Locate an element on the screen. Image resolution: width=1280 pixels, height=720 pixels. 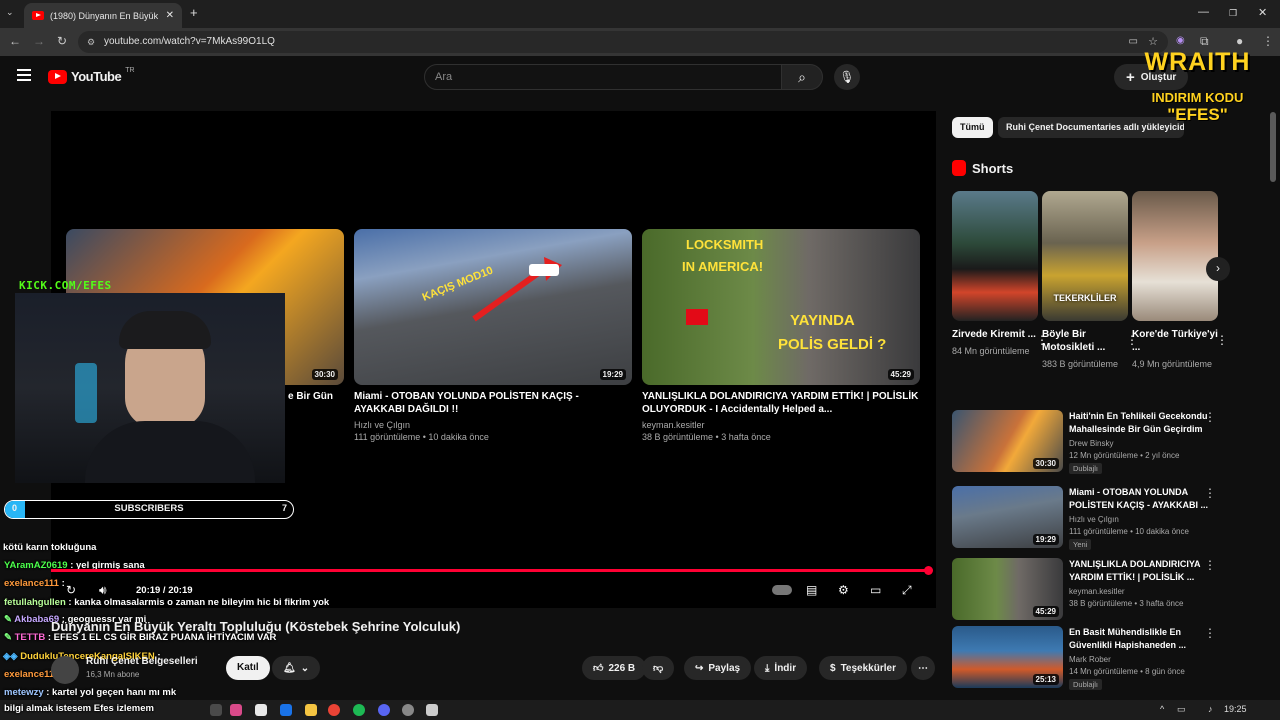
endscreen-meta: 111 görüntüleme • 10 dakika önce is located at coordinates (421, 437).